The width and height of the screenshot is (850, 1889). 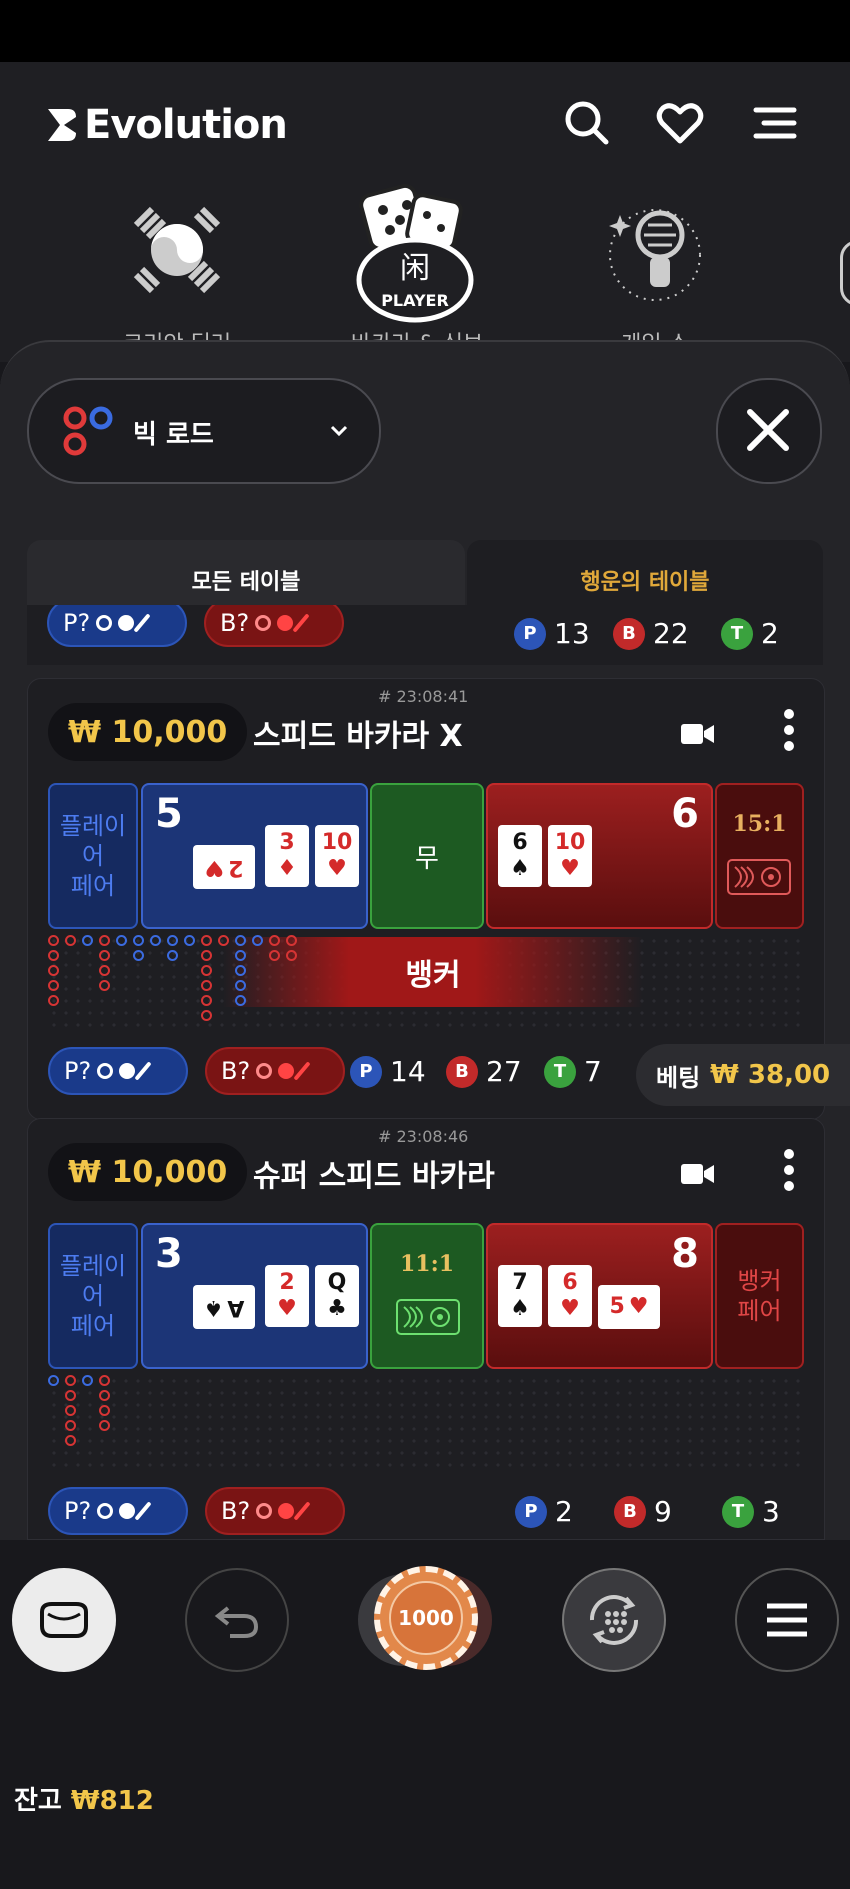 I want to click on tie-payout-label: 11:1, so click(x=427, y=1264).